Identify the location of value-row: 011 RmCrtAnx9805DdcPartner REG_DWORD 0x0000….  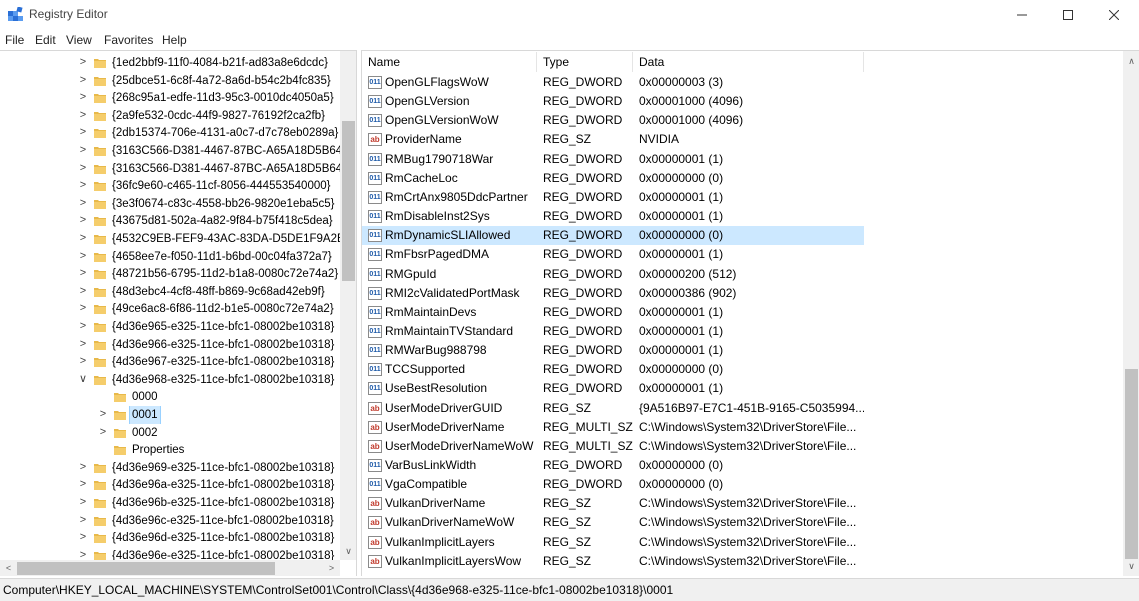
(742, 197).